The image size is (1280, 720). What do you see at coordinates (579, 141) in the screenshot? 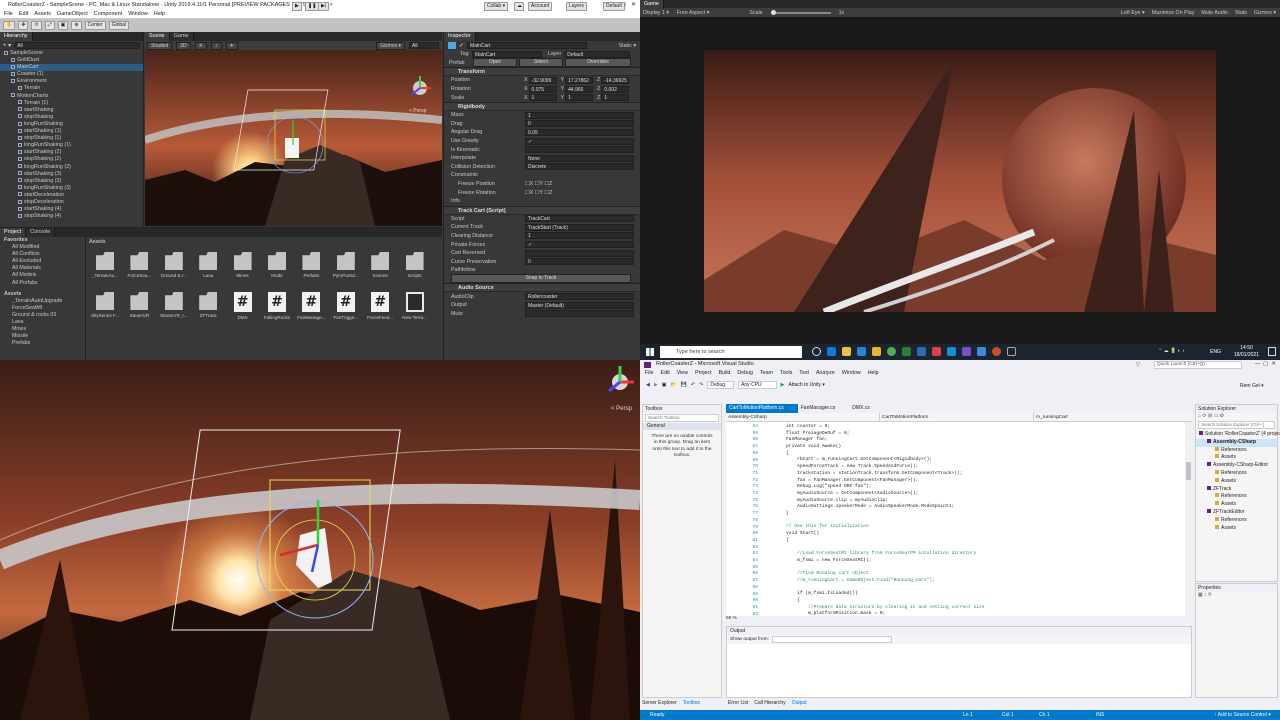
I see `rigidbody-value-field: ✓` at bounding box center [579, 141].